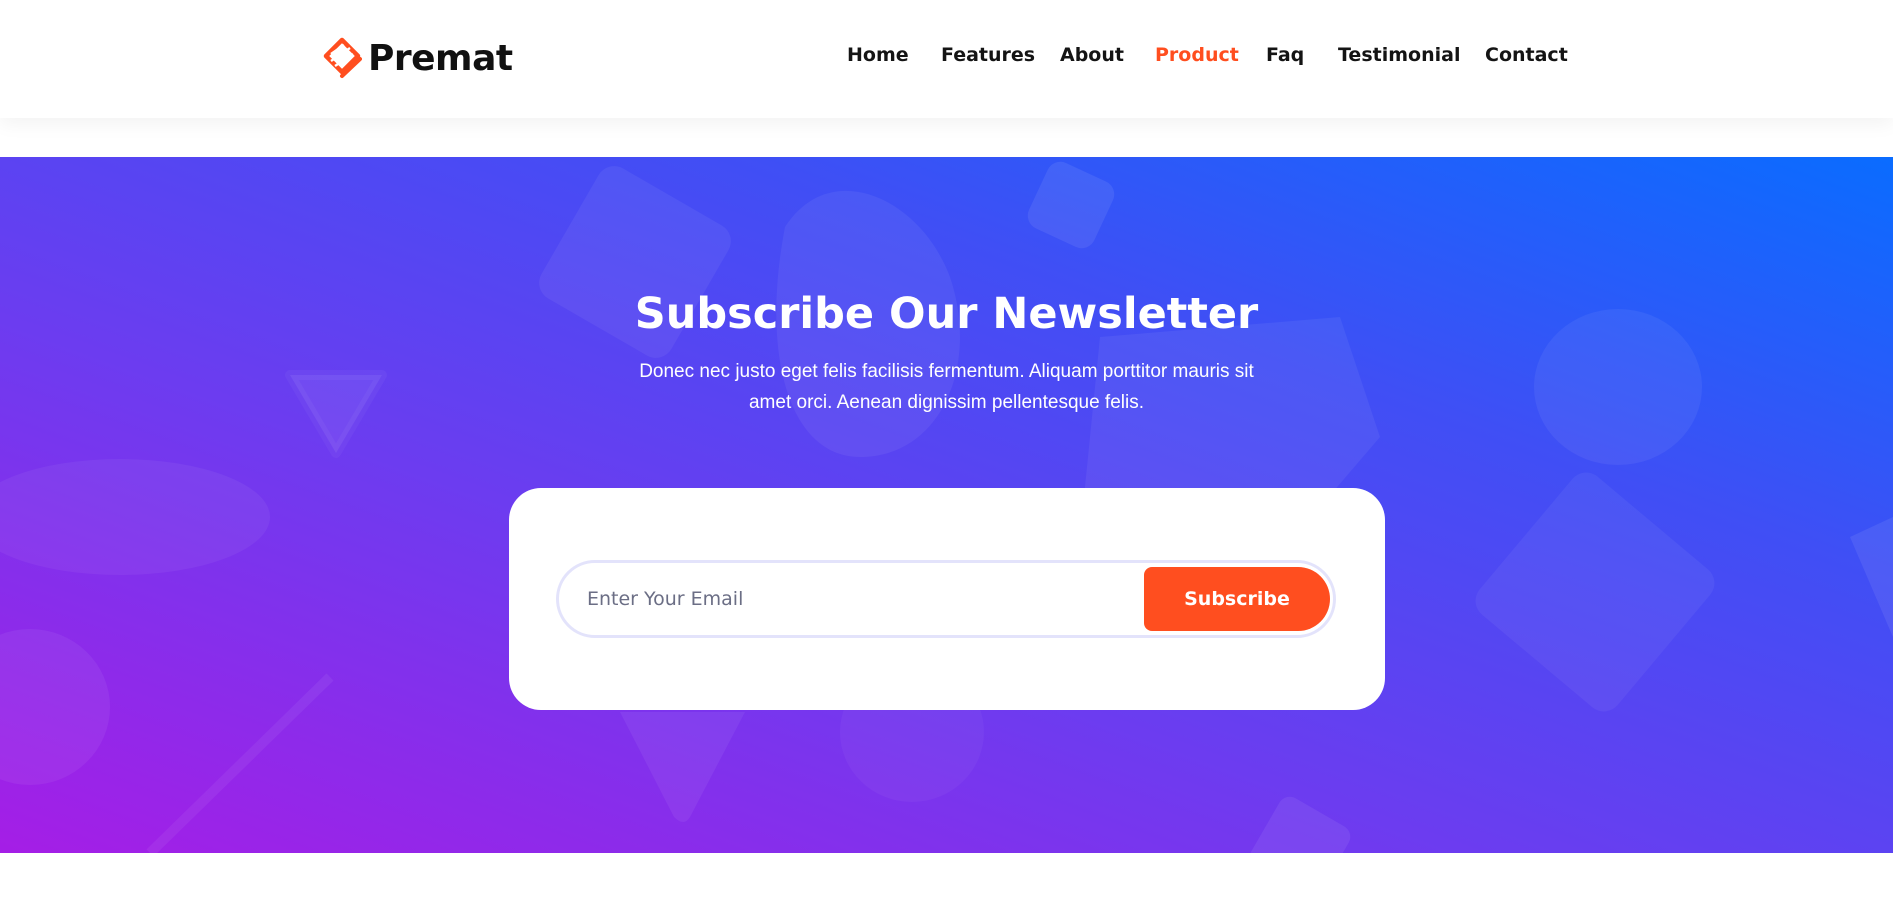 The width and height of the screenshot is (1893, 901). I want to click on nav-item-home: Home, so click(878, 55).